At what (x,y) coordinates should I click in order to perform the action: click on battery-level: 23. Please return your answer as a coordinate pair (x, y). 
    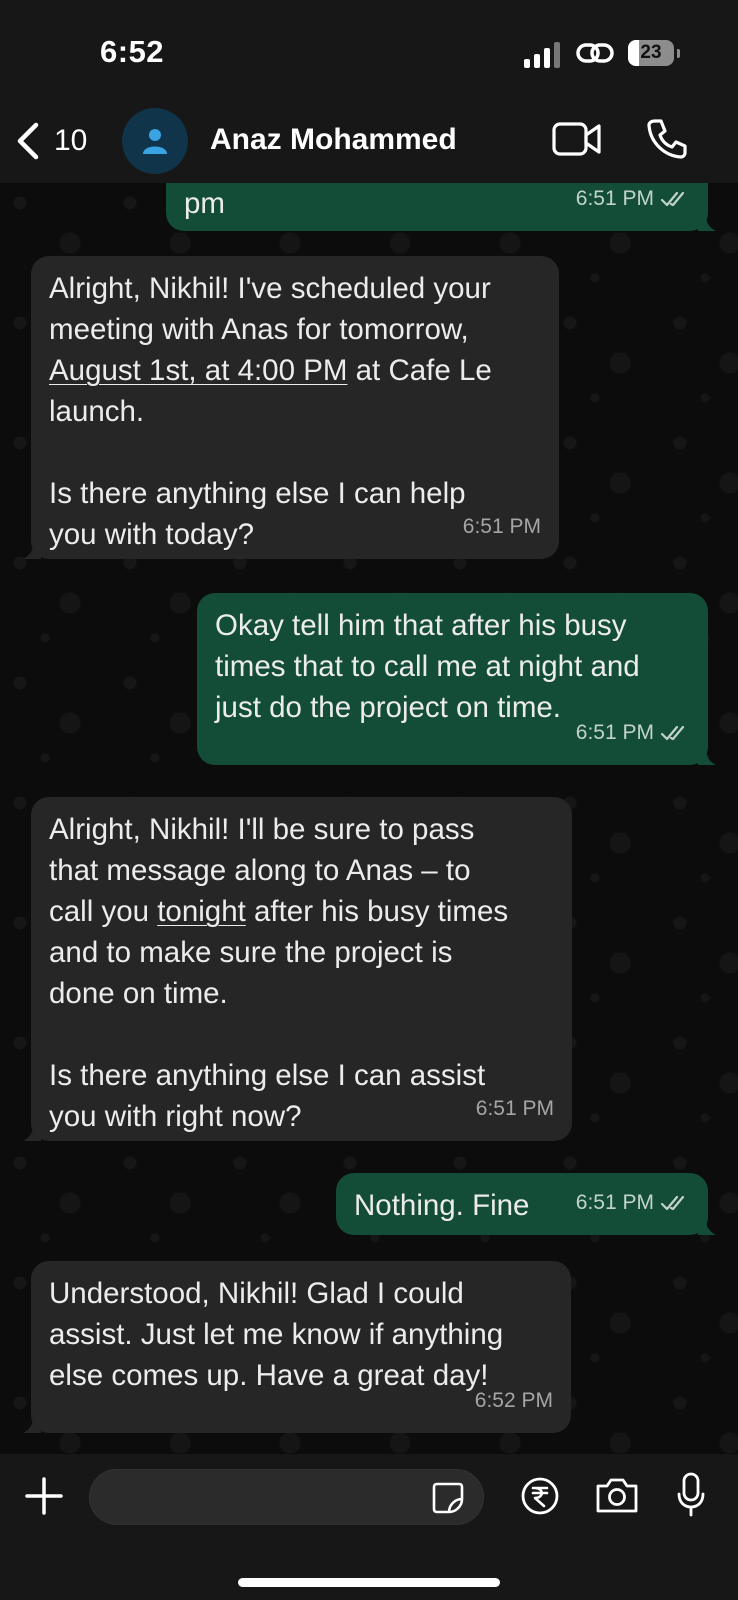
    Looking at the image, I should click on (651, 52).